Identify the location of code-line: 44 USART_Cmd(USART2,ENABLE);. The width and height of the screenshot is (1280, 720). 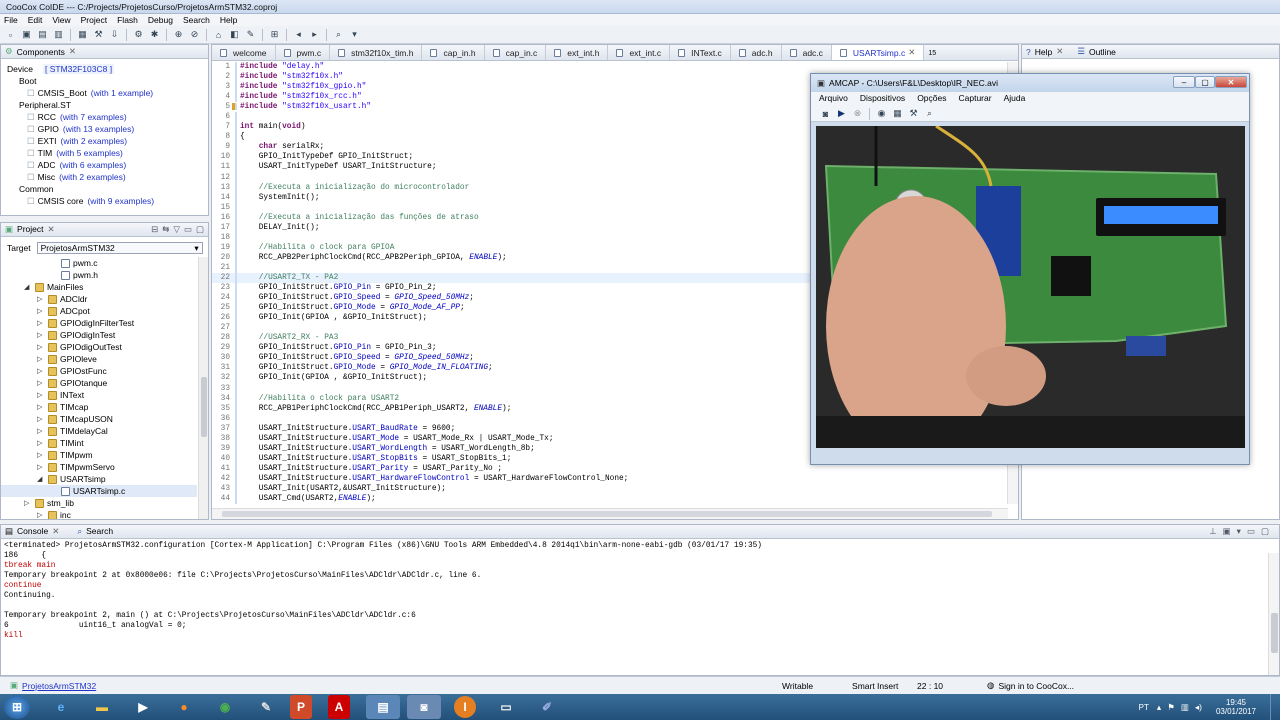
(610, 499).